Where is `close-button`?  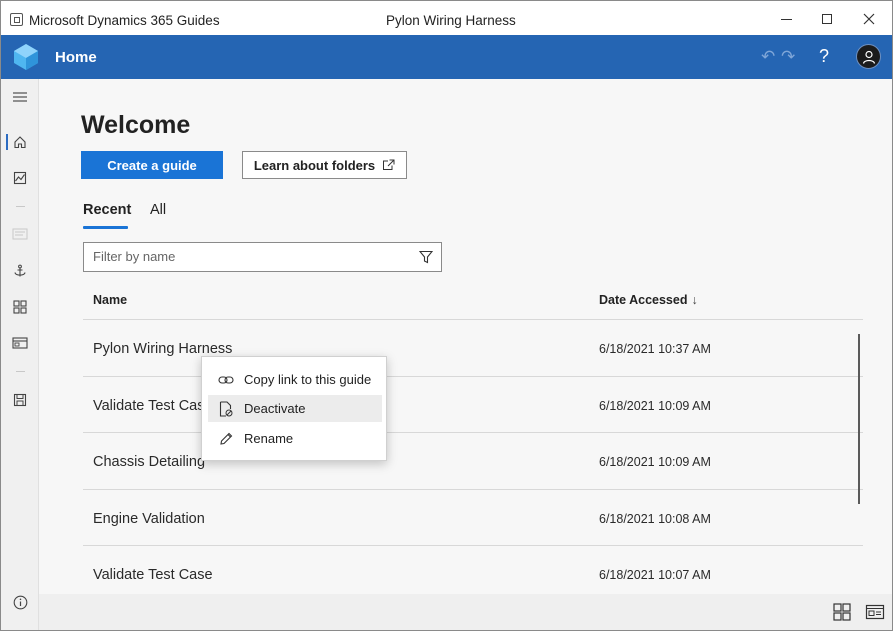 close-button is located at coordinates (869, 19).